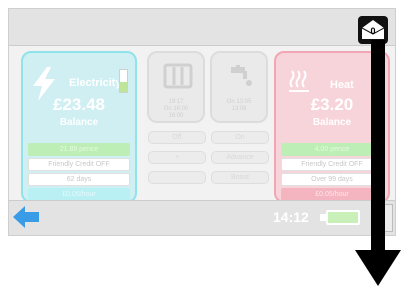 Image resolution: width=404 pixels, height=288 pixels. What do you see at coordinates (176, 109) in the screenshot?
I see `heating-schedule: On 16:00` at bounding box center [176, 109].